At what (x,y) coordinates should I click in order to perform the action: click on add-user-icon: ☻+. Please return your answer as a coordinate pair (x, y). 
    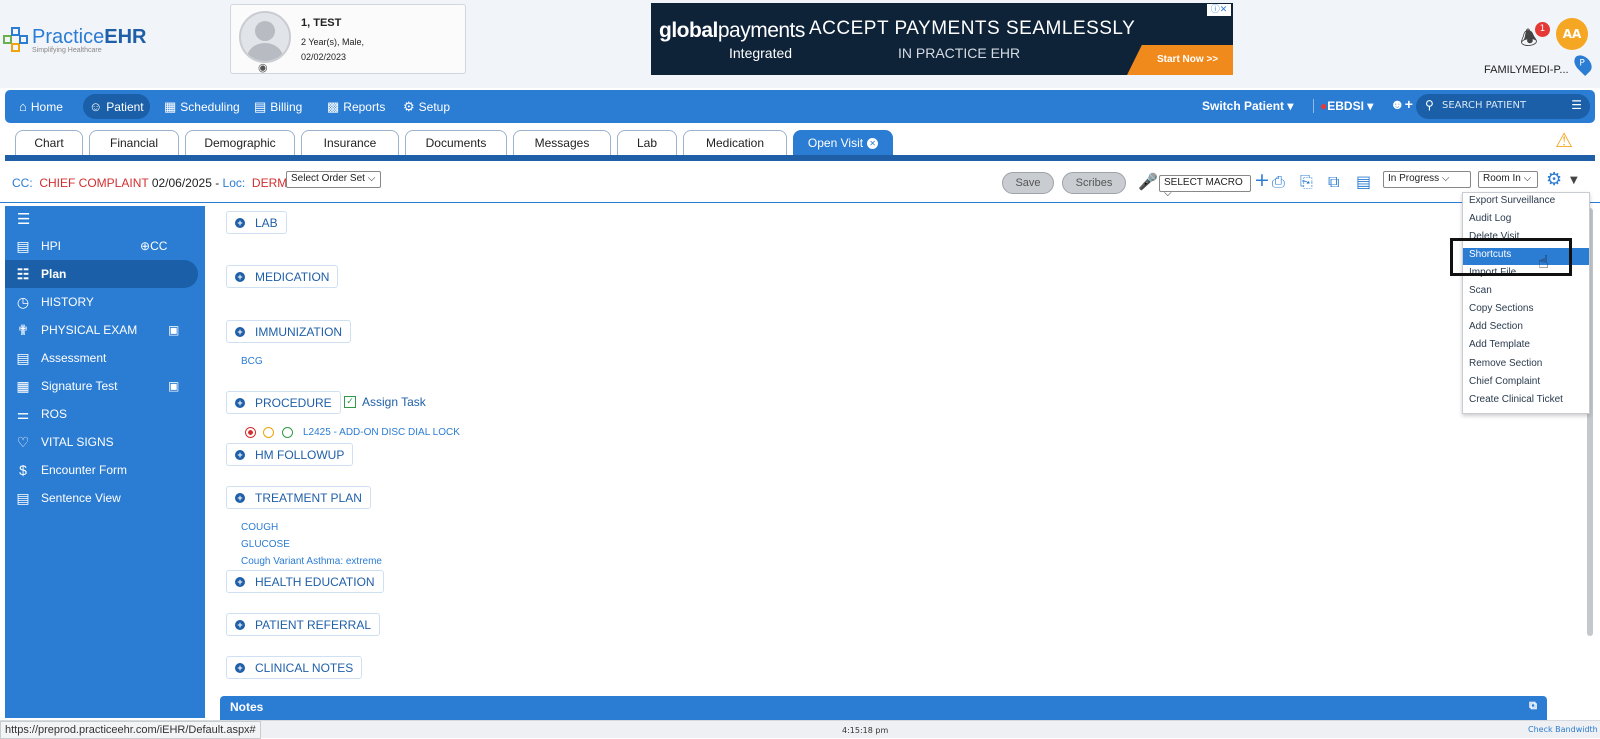
    Looking at the image, I should click on (1401, 104).